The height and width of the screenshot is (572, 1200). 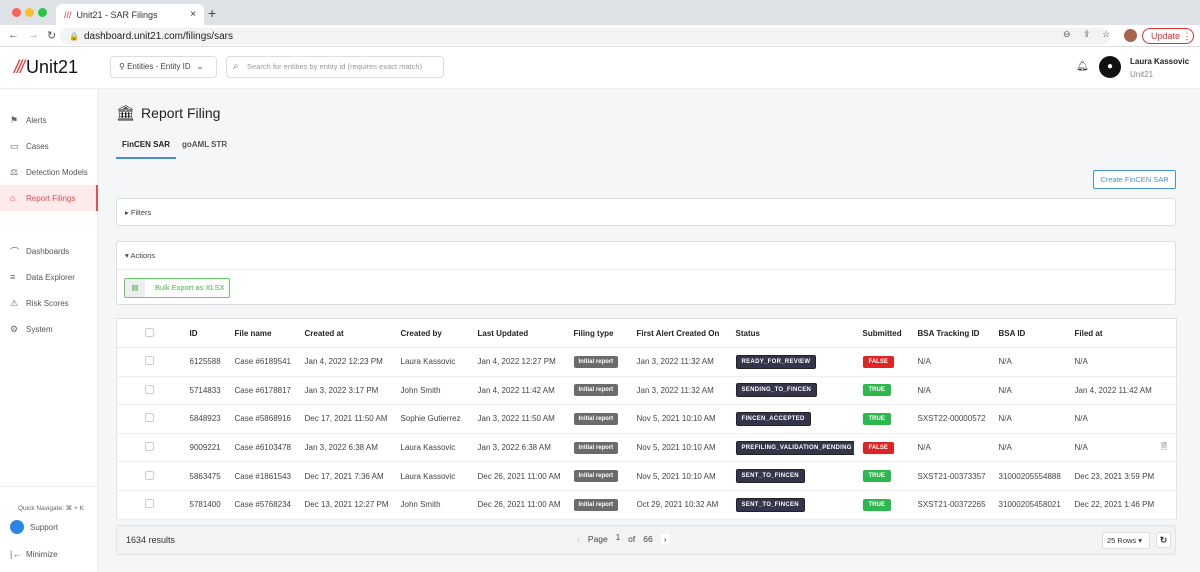 I want to click on sidebar-item-data-explorer: ≡ Data Explorer, so click(x=49, y=277).